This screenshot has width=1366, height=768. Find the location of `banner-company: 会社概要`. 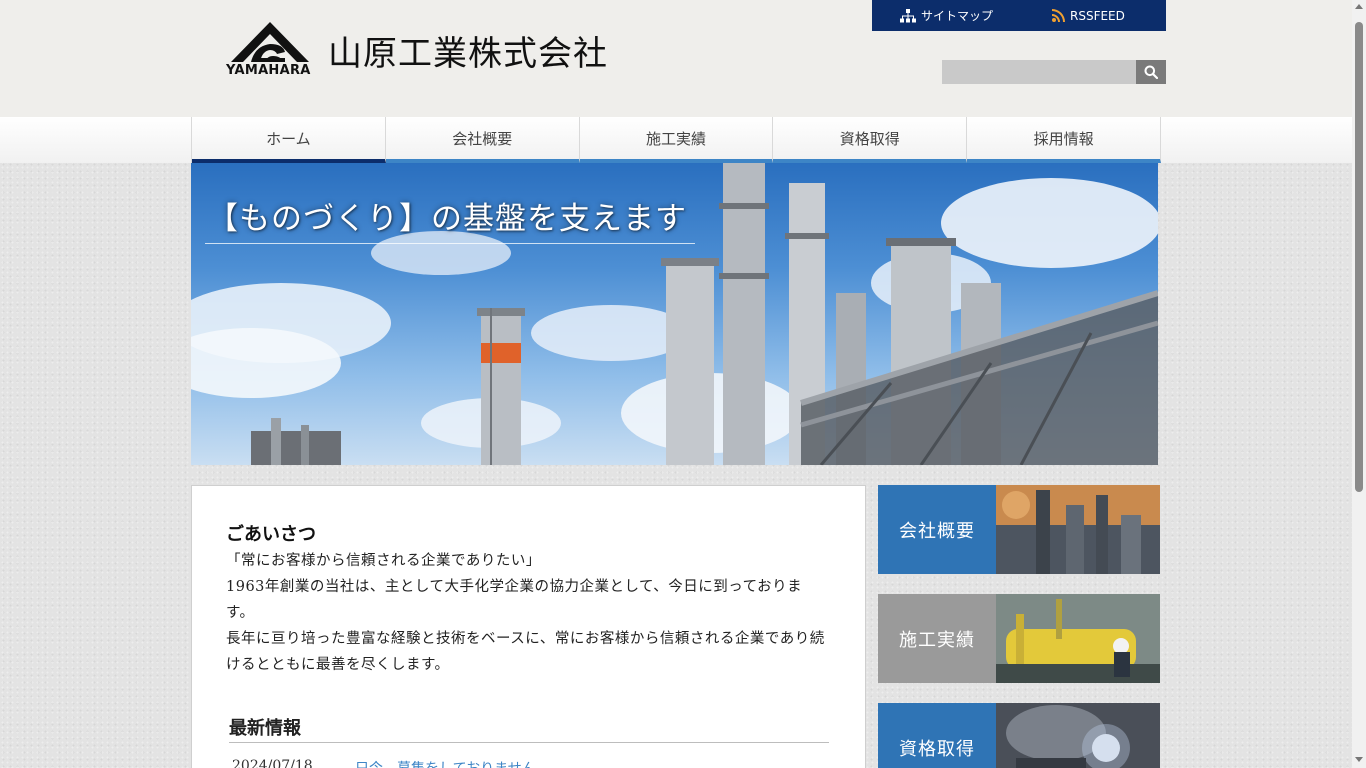

banner-company: 会社概要 is located at coordinates (1019, 529).